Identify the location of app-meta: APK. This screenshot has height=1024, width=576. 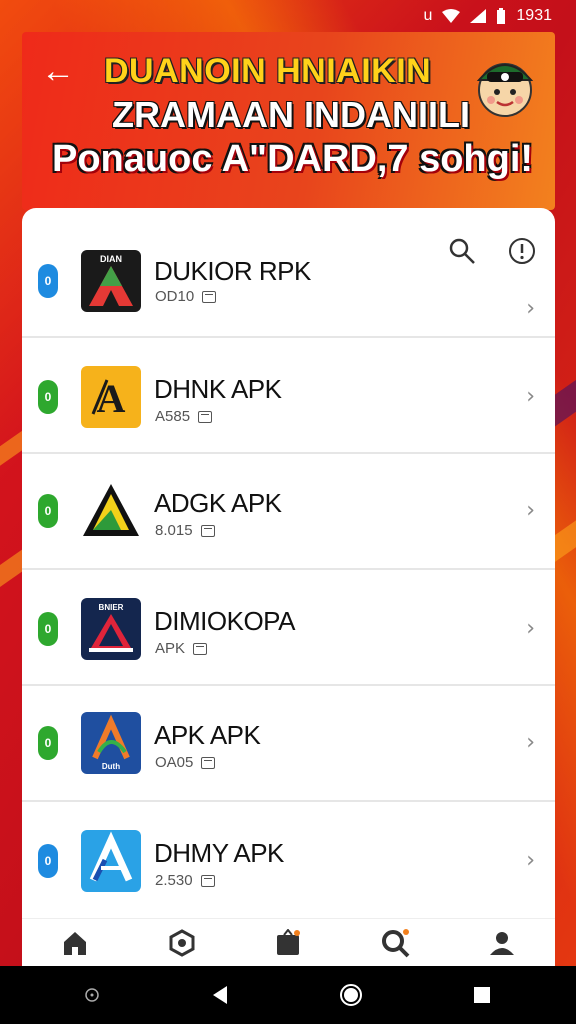
(181, 648).